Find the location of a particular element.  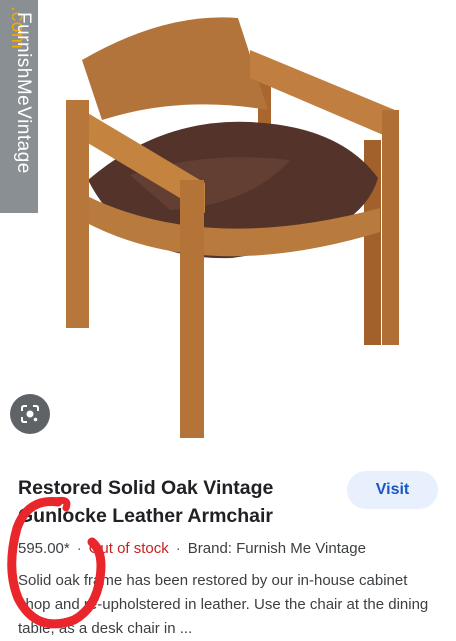

watermark-text: FurnishMeVintage is located at coordinates (23, 93).